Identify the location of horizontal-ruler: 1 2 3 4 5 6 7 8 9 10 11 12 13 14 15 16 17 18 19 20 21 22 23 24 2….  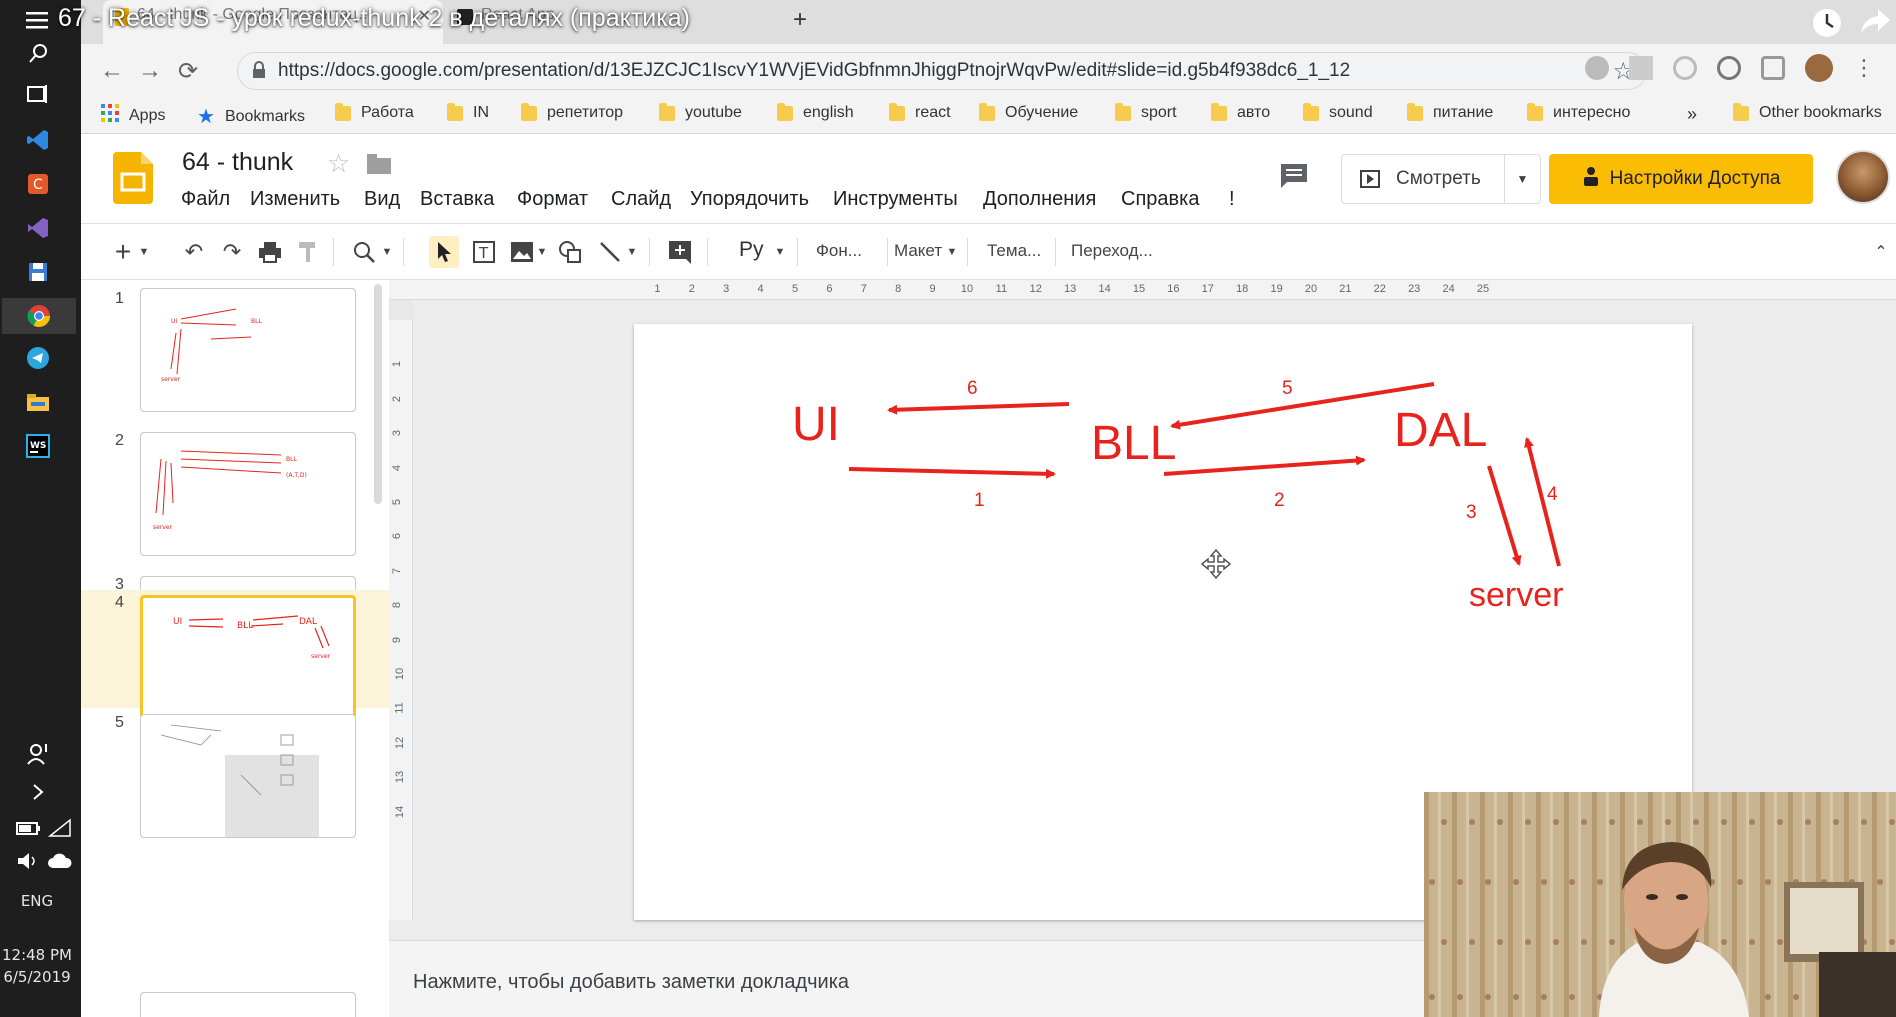
(1142, 290).